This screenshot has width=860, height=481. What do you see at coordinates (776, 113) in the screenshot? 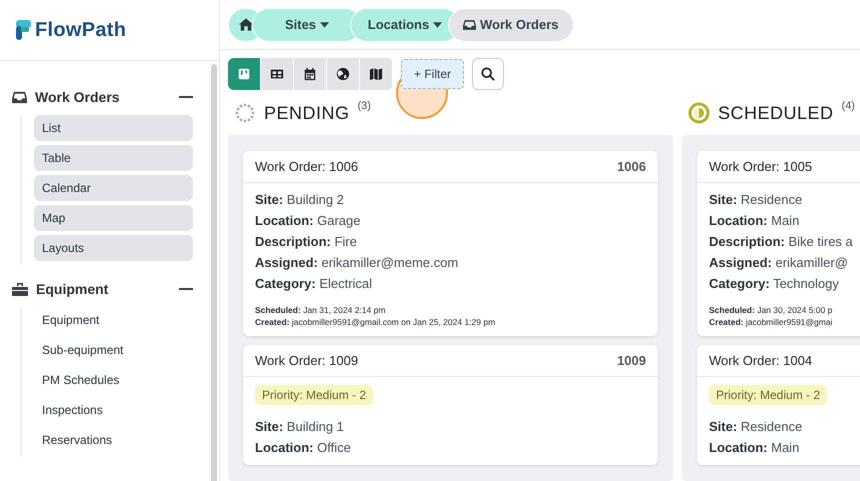
I see `column-title: SCHEDULED` at bounding box center [776, 113].